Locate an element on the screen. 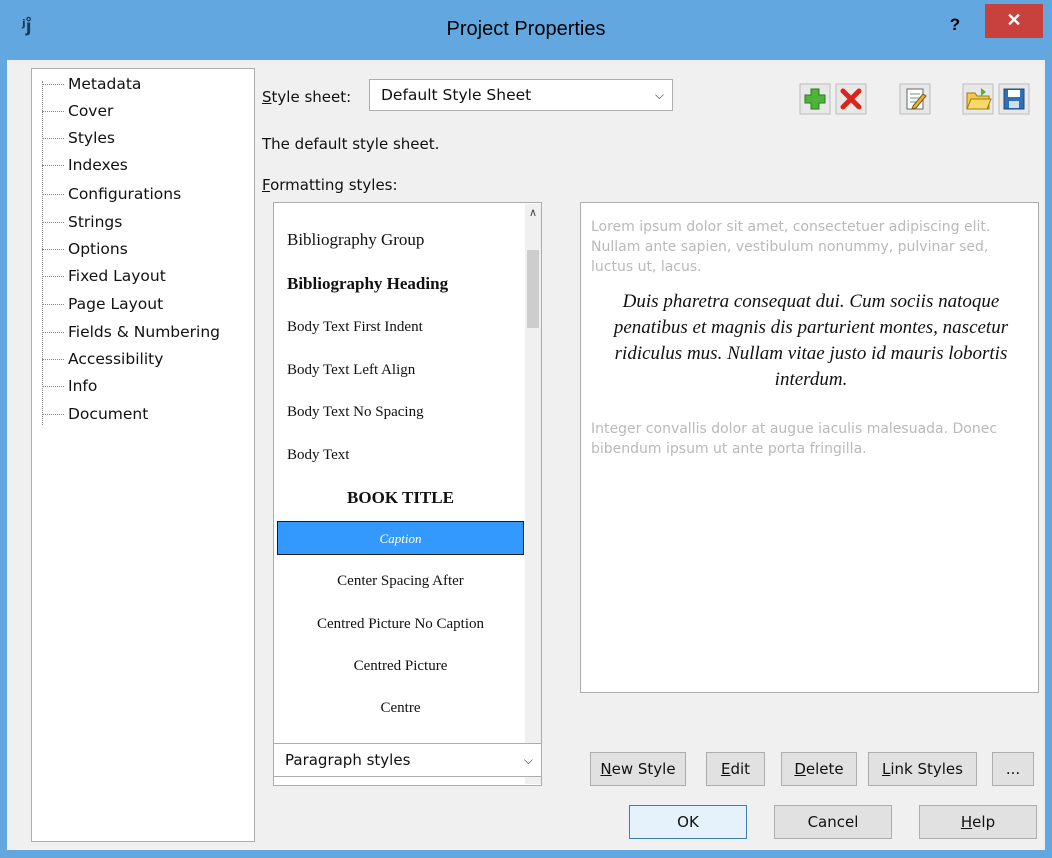 The image size is (1052, 858). cancel-button: Cancel is located at coordinates (833, 822).